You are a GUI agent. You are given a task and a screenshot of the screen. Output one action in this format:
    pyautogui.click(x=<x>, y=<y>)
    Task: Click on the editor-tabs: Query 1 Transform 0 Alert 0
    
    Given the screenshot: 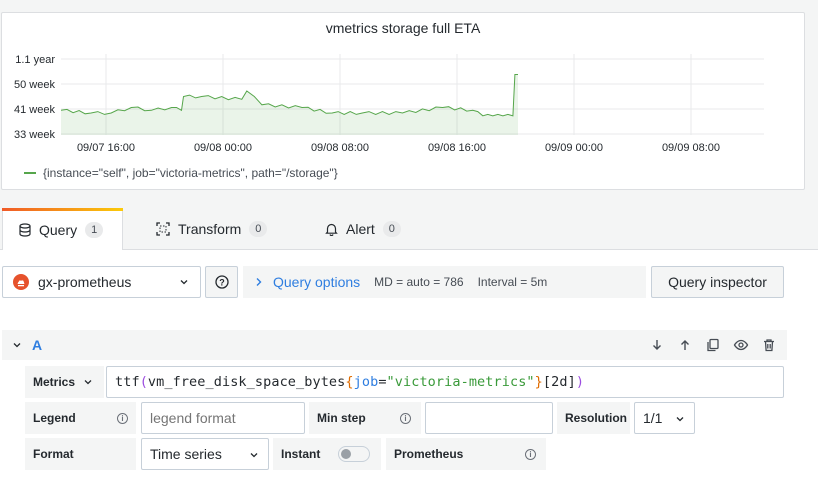 What is the action you would take?
    pyautogui.click(x=409, y=229)
    